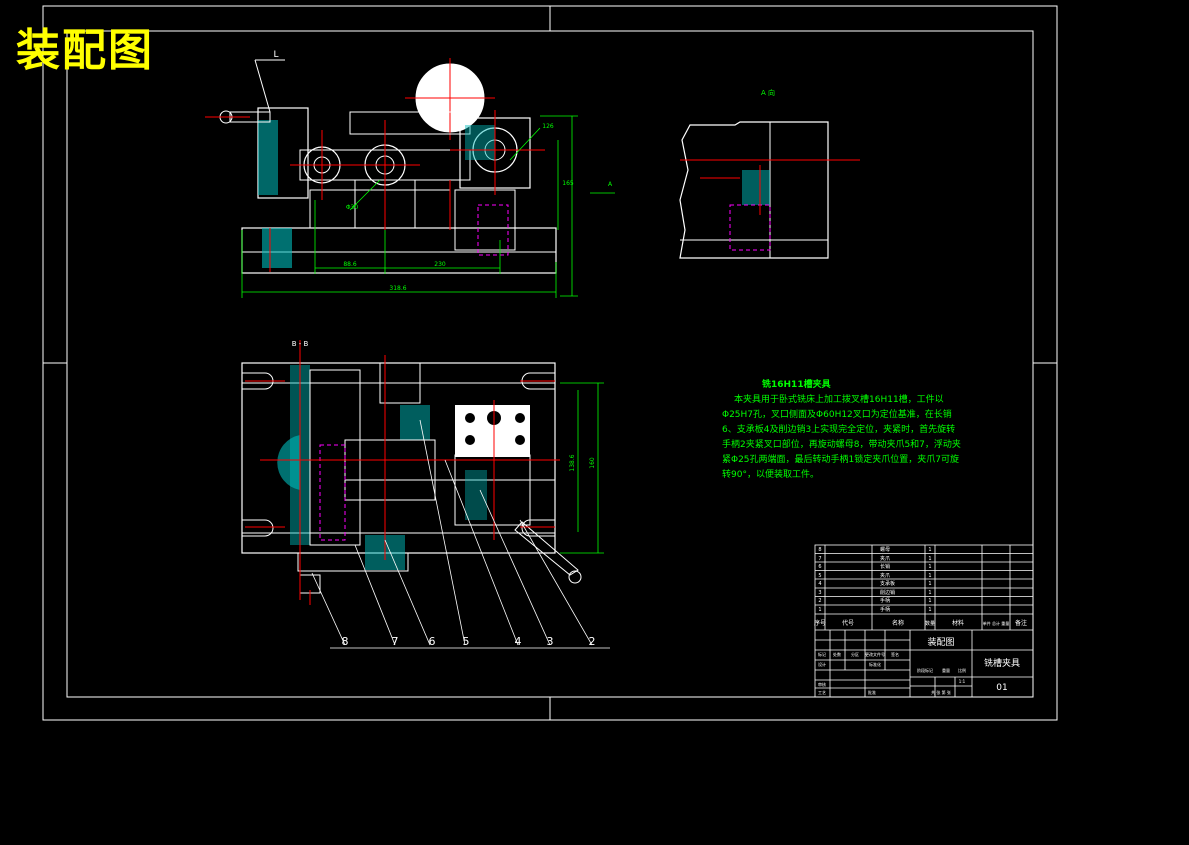 Image resolution: width=1189 pixels, height=845 pixels. What do you see at coordinates (440, 264) in the screenshot?
I see `dim-span-right: 230` at bounding box center [440, 264].